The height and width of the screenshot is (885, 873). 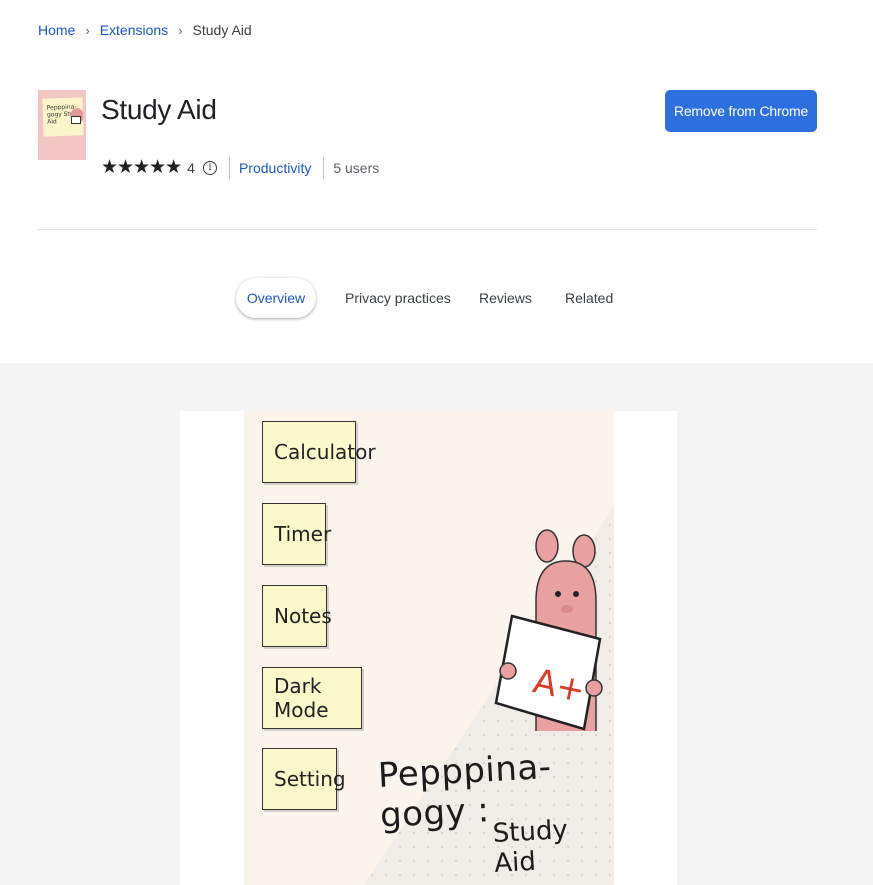 What do you see at coordinates (275, 168) in the screenshot?
I see `category-link: Productivity` at bounding box center [275, 168].